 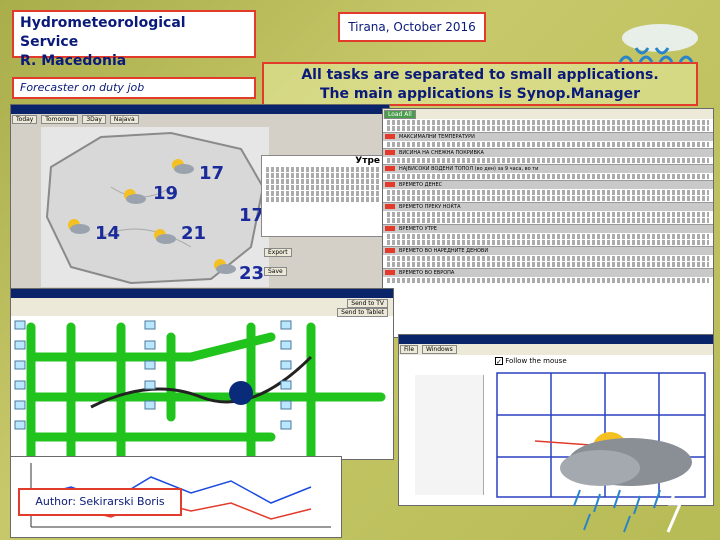 What do you see at coordinates (202, 388) in the screenshot?
I see `route-map` at bounding box center [202, 388].